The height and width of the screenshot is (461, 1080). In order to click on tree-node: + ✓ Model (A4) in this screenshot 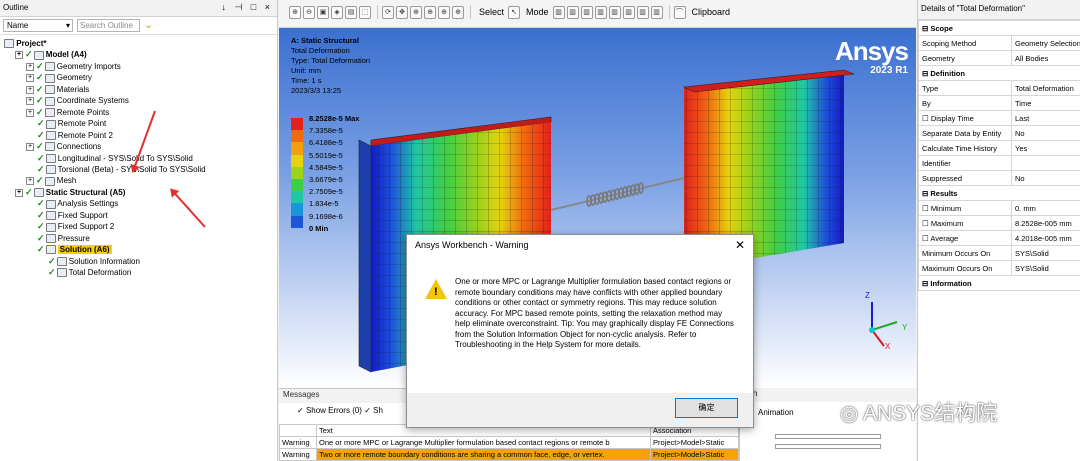, I will do `click(51, 54)`.